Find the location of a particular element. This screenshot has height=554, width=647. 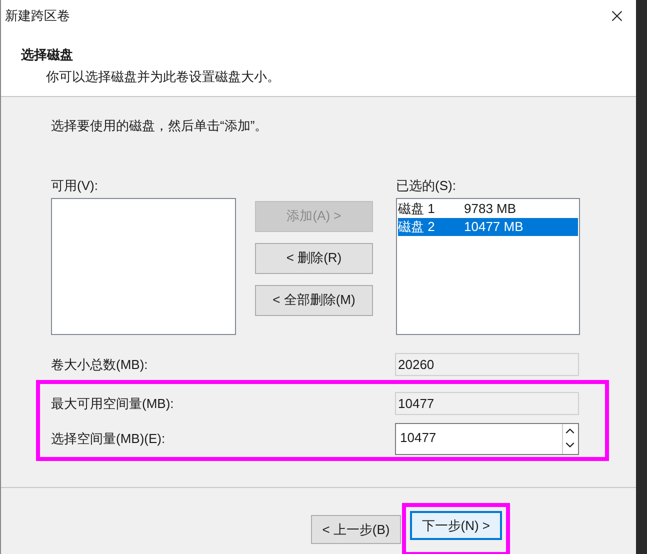

instruction-text: 选择要使用的磁盘，然后单击“添加”。 is located at coordinates (160, 126).